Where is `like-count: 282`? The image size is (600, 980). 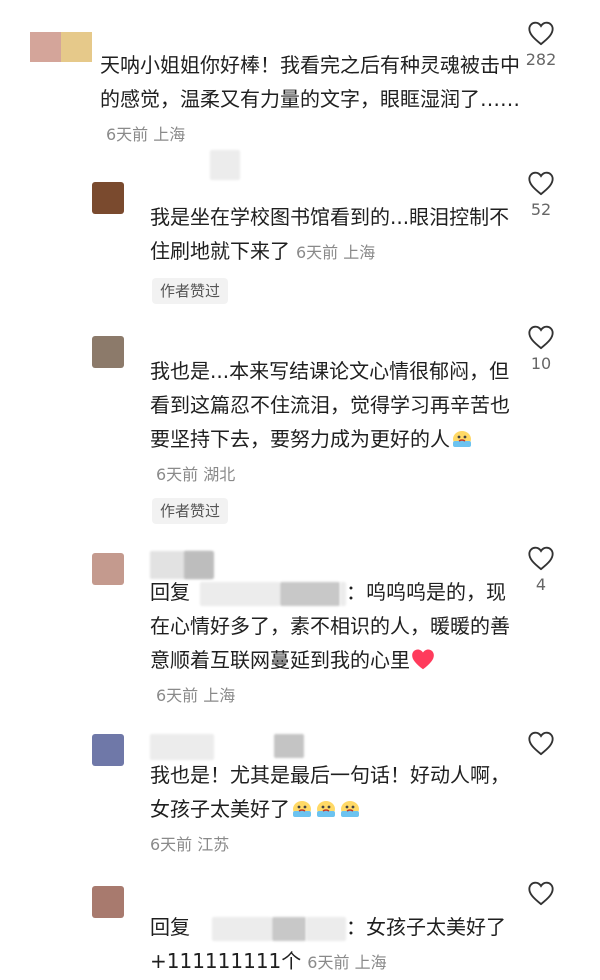
like-count: 282 is located at coordinates (541, 59).